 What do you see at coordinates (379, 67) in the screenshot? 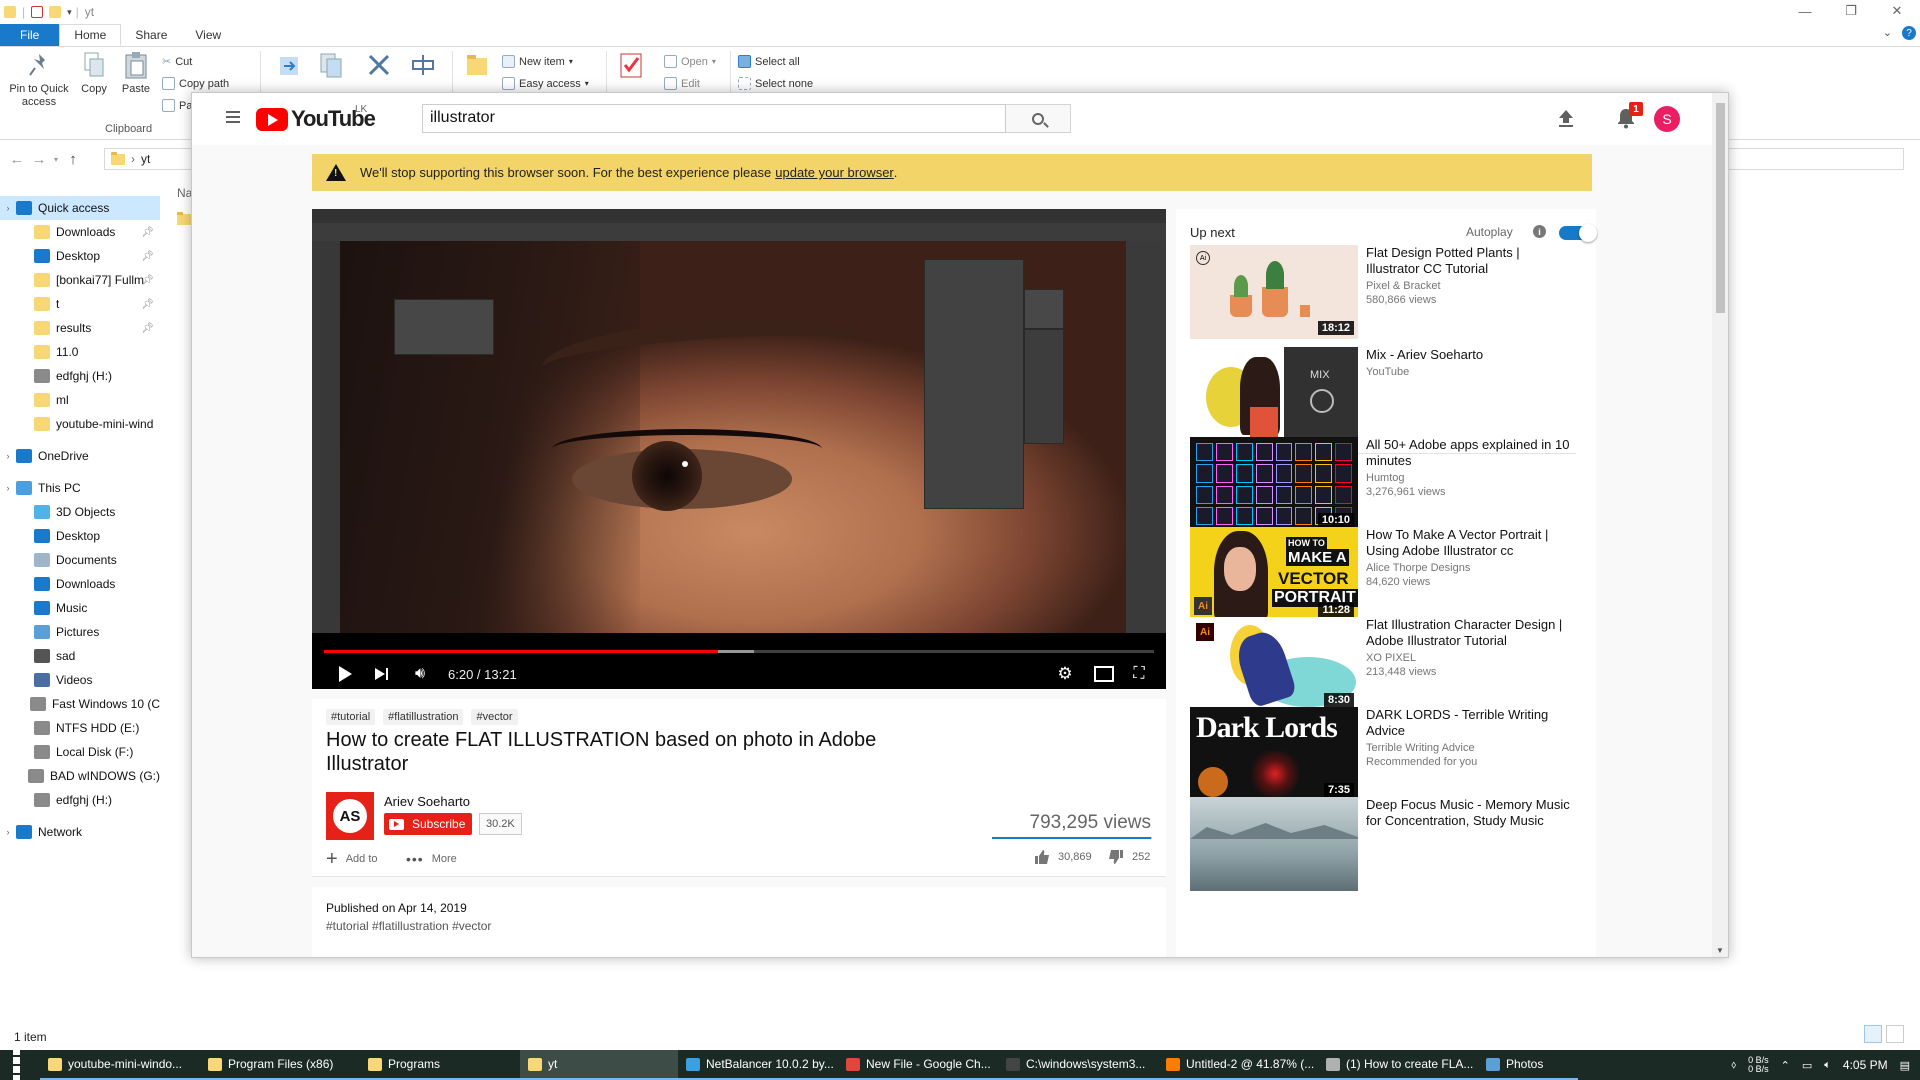
I see `delete-button` at bounding box center [379, 67].